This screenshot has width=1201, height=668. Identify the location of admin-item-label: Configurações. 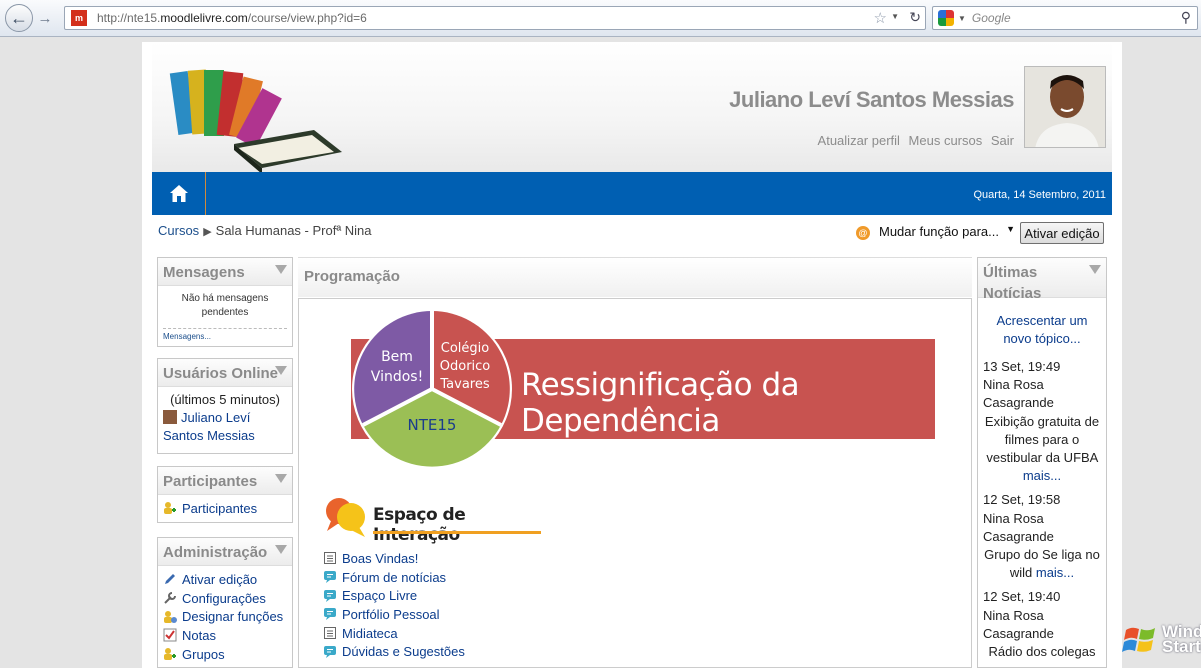
(224, 598).